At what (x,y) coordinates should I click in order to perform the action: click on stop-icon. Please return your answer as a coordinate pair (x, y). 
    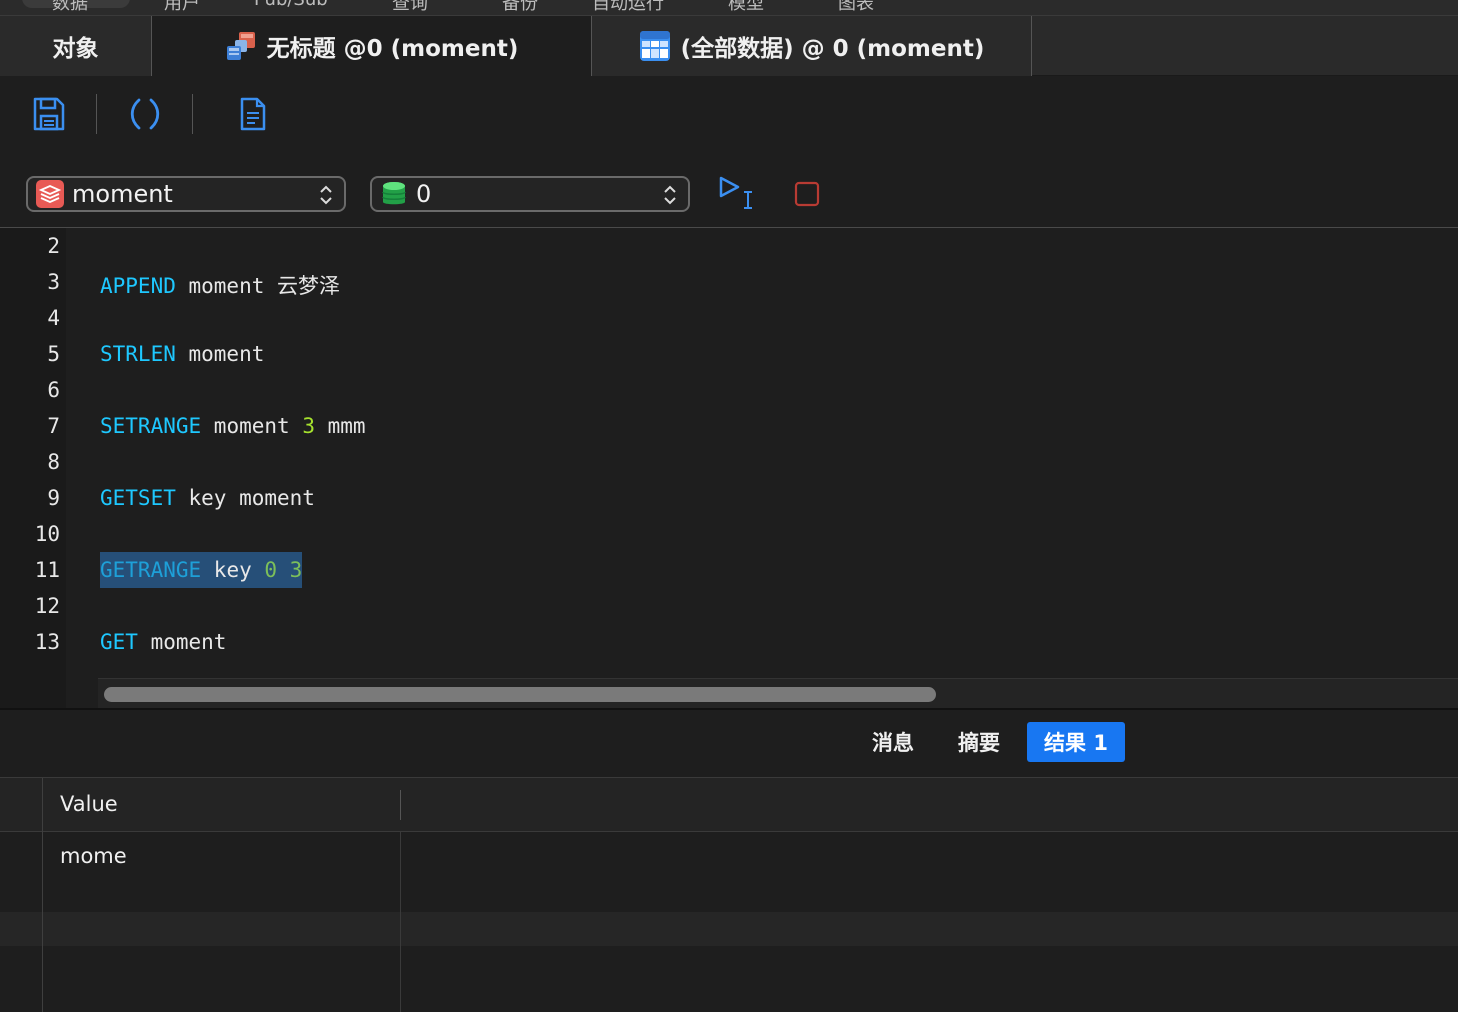
    Looking at the image, I should click on (807, 194).